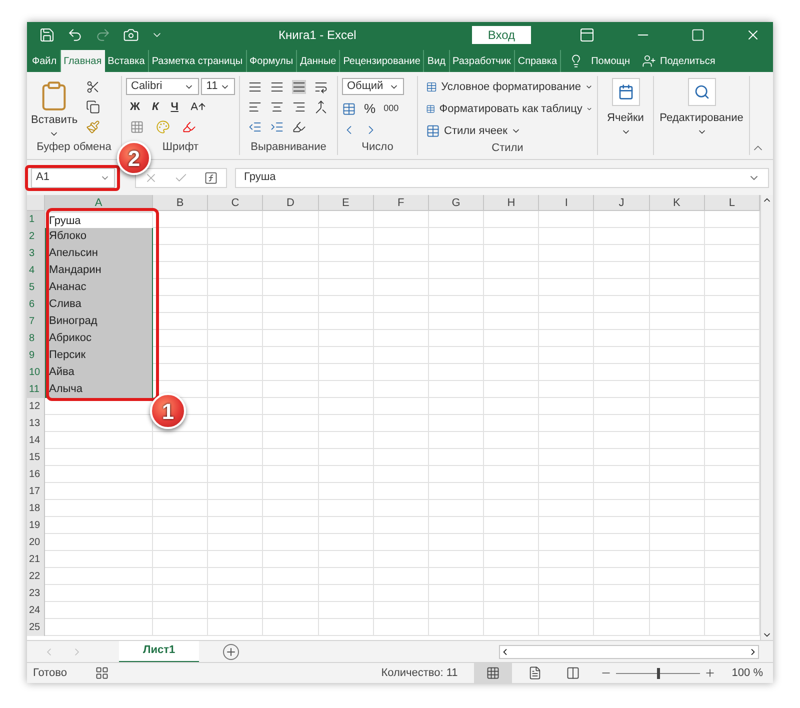 The width and height of the screenshot is (800, 708). What do you see at coordinates (50, 673) in the screenshot?
I see `status-text: Готово` at bounding box center [50, 673].